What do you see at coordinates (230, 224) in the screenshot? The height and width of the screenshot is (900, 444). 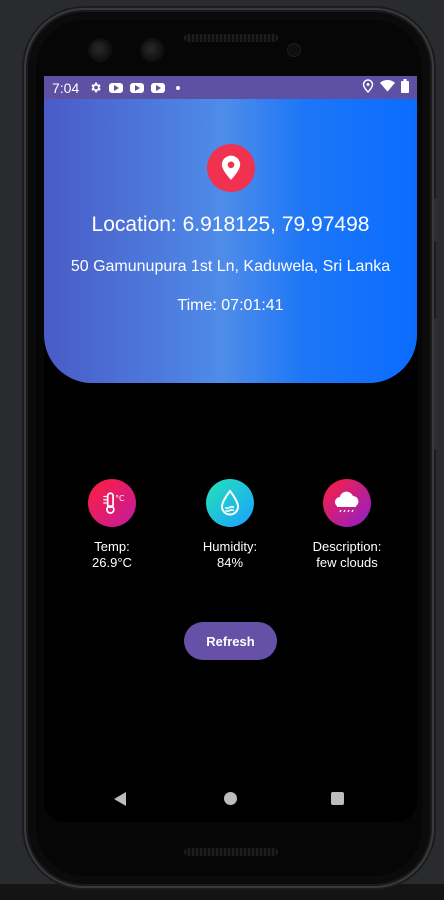 I see `location-coordinates: Location: 6.918125, 79.97498` at bounding box center [230, 224].